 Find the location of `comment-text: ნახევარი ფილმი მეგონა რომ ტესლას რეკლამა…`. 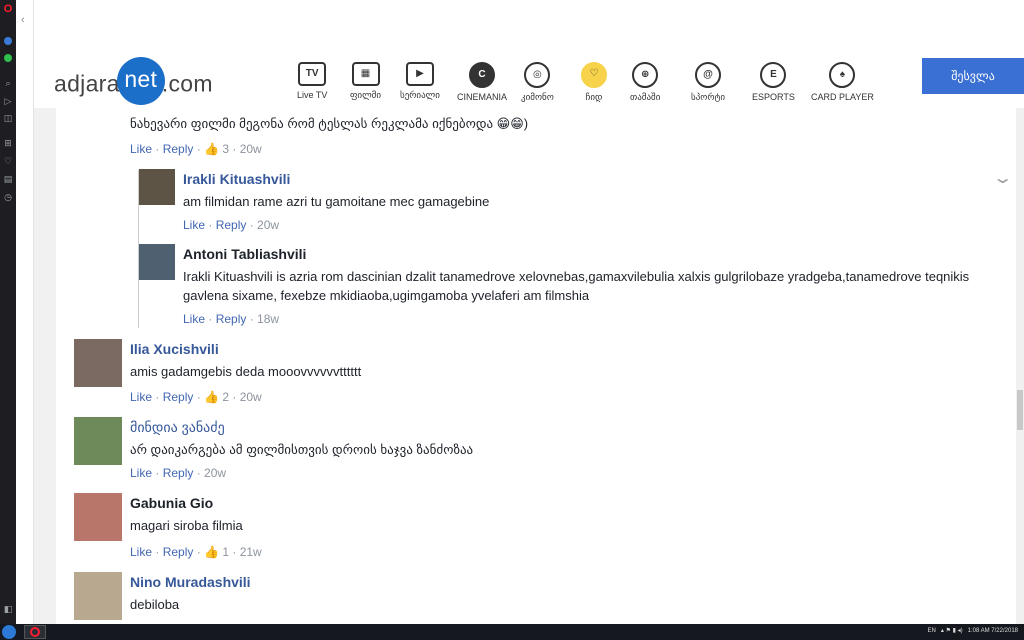

comment-text: ნახევარი ფილმი მეგონა რომ ტესლას რეკლამა… is located at coordinates (329, 123).